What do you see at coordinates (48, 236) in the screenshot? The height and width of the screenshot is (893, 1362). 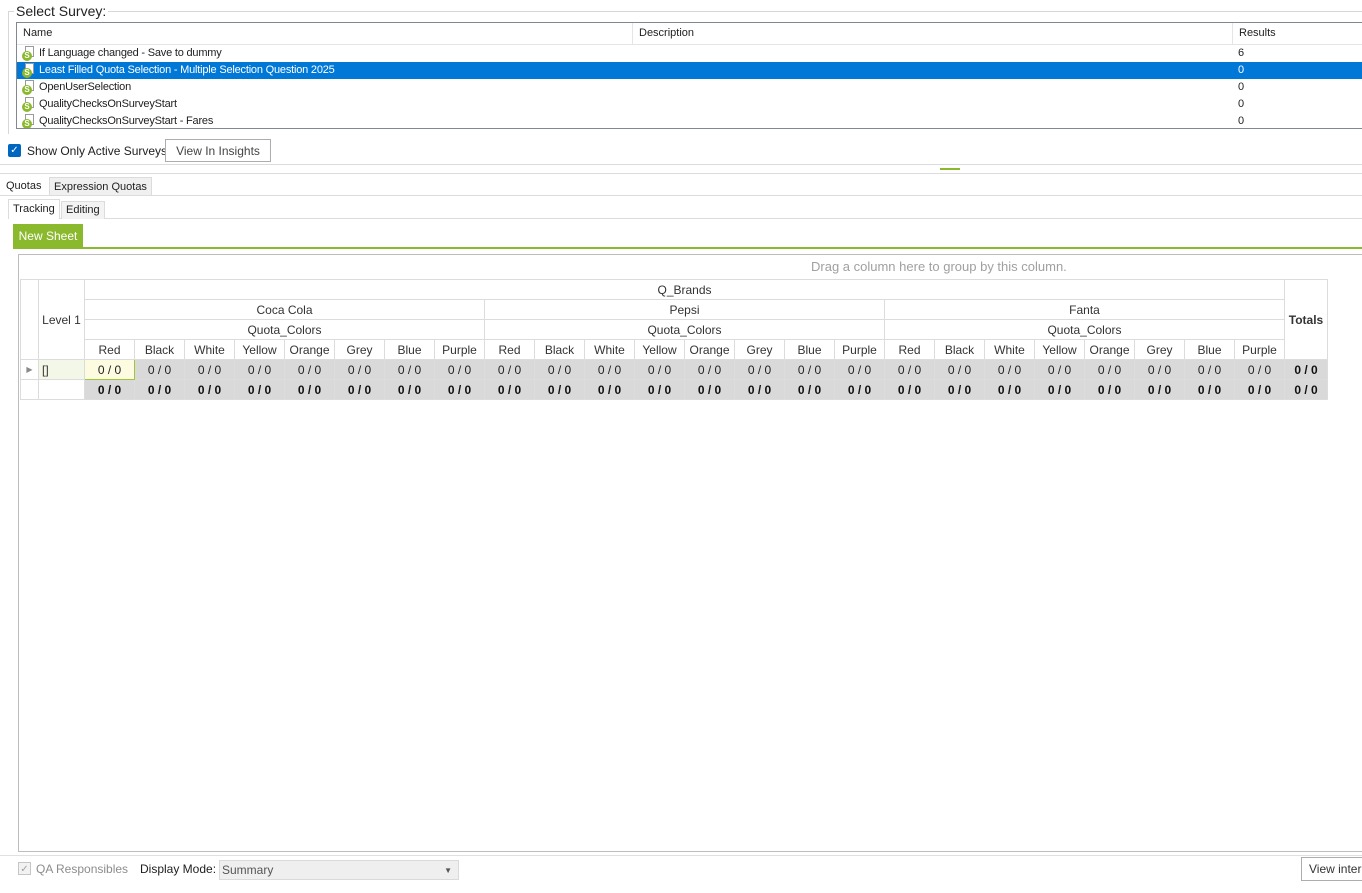 I see `sheet-tab-new-sheet: New Sheet` at bounding box center [48, 236].